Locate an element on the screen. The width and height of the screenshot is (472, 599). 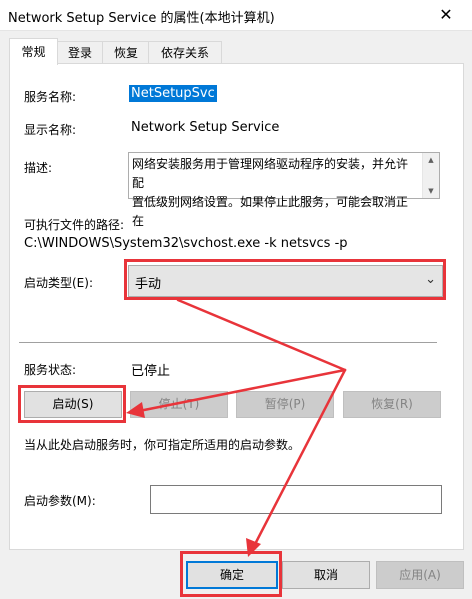
close-icon: ✕ is located at coordinates (446, 15).